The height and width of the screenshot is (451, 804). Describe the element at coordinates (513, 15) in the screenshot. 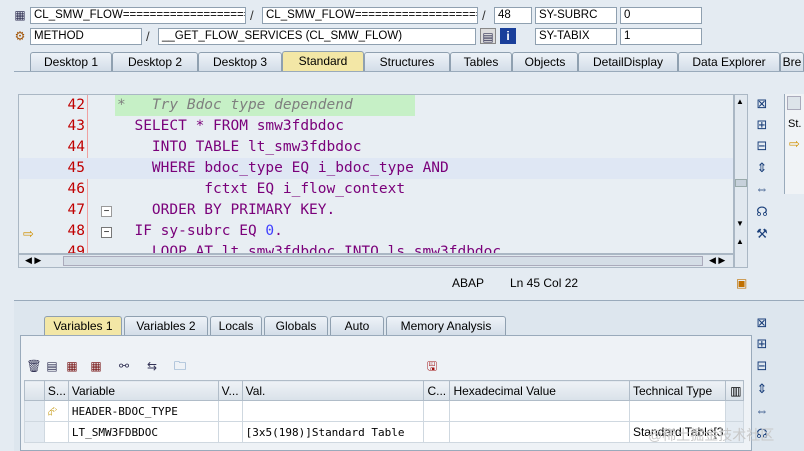

I see `line-number-field: 48` at that location.